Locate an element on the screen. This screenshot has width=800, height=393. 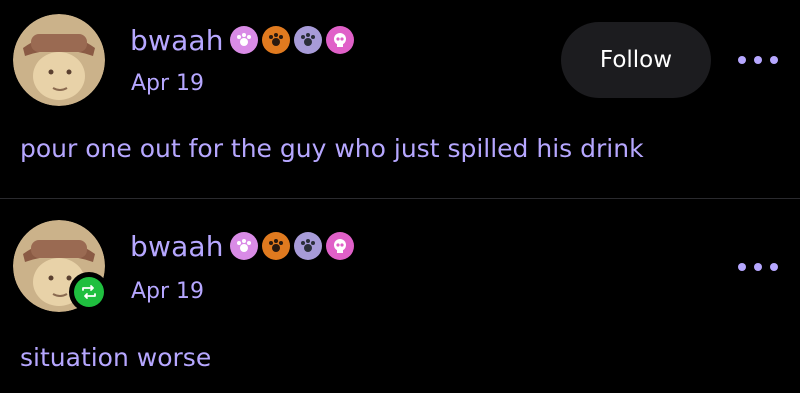
avatar is located at coordinates (59, 60).